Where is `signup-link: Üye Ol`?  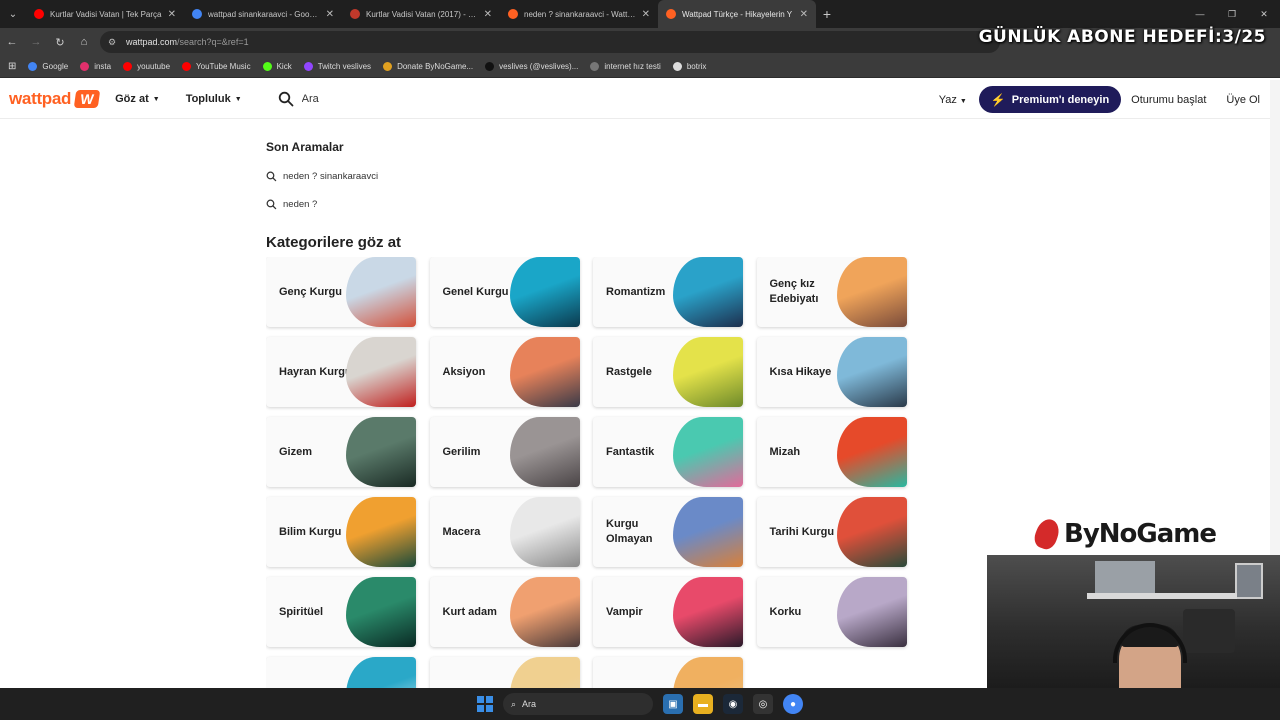 signup-link: Üye Ol is located at coordinates (1243, 100).